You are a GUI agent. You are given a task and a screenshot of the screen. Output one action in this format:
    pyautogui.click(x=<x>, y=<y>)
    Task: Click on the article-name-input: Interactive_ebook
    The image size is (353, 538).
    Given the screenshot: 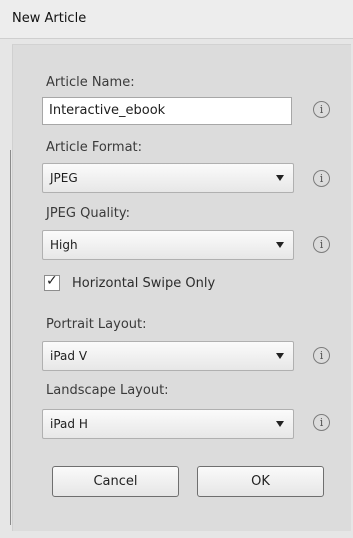 What is the action you would take?
    pyautogui.click(x=167, y=111)
    